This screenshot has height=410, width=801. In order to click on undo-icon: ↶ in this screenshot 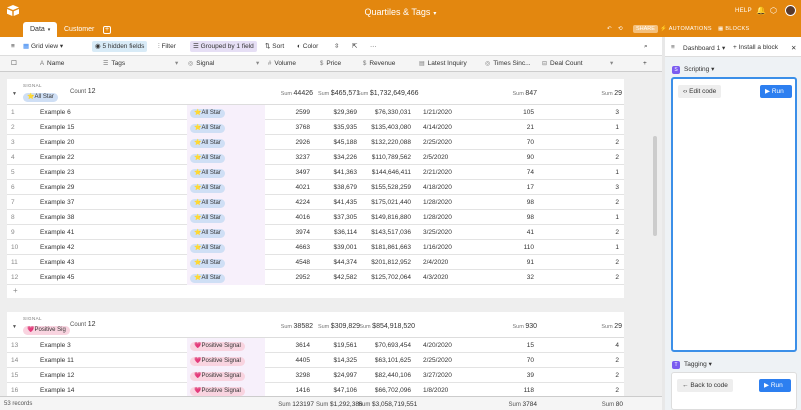, I will do `click(609, 29)`.